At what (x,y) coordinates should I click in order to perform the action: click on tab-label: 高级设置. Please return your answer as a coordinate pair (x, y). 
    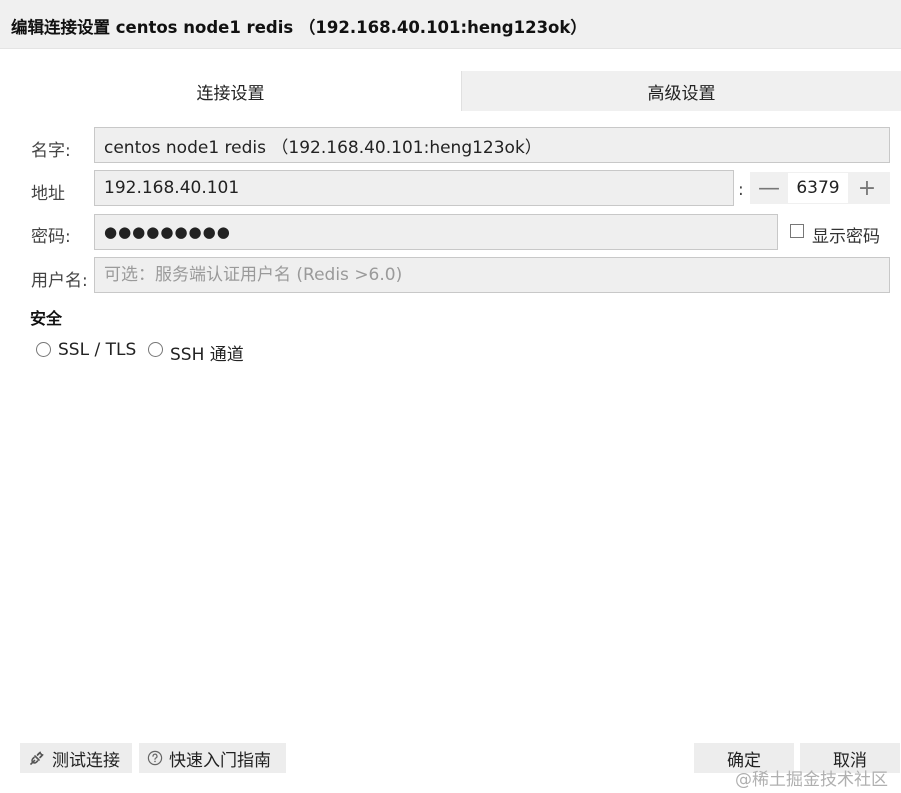
    Looking at the image, I should click on (681, 93).